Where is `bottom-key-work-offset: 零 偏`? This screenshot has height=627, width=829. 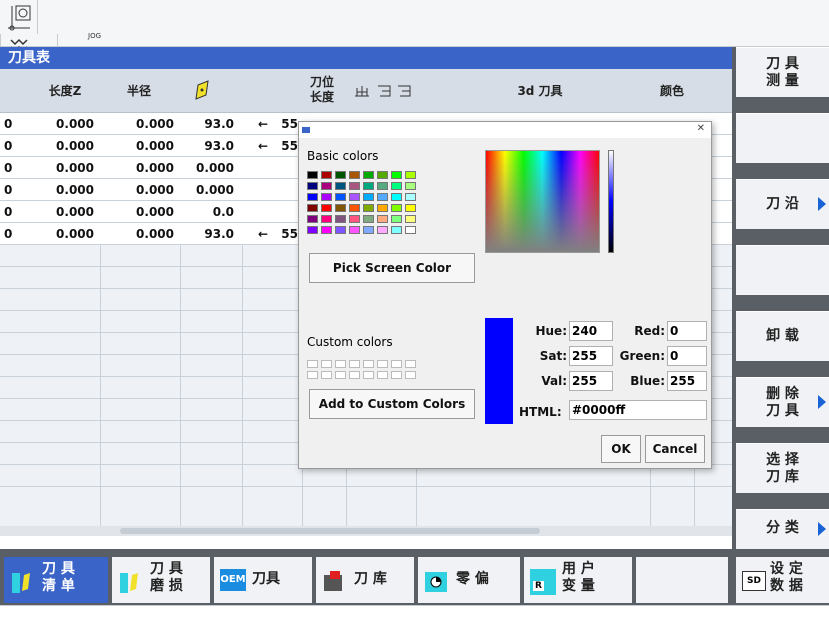
bottom-key-work-offset: 零 偏 is located at coordinates (469, 580).